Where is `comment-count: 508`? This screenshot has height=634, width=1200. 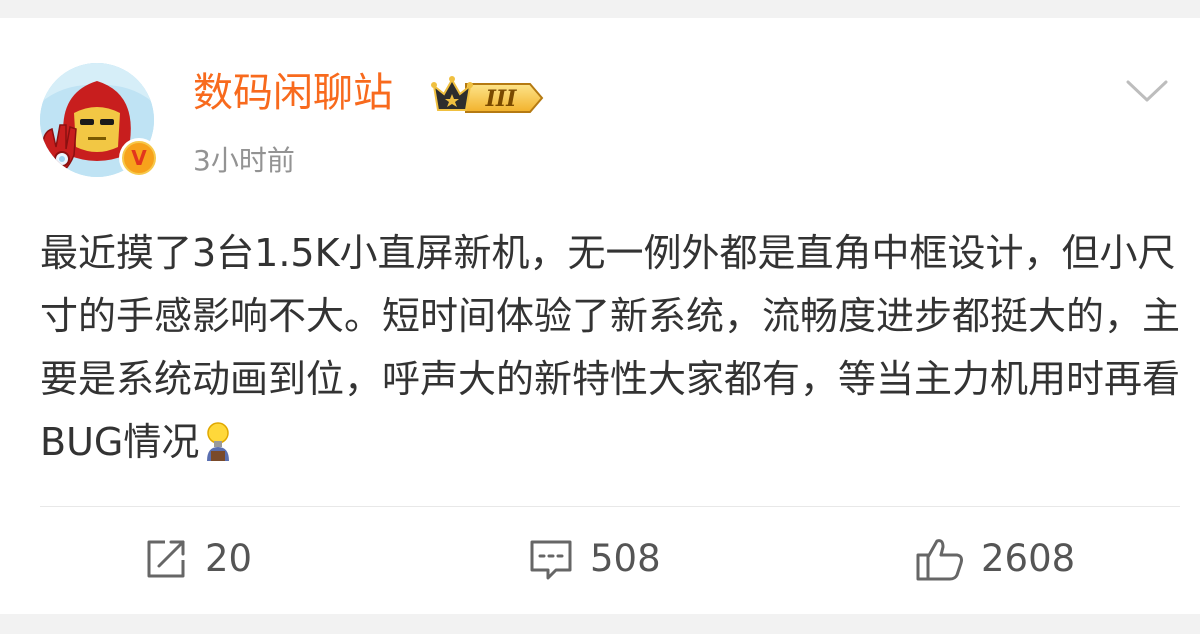 comment-count: 508 is located at coordinates (625, 558).